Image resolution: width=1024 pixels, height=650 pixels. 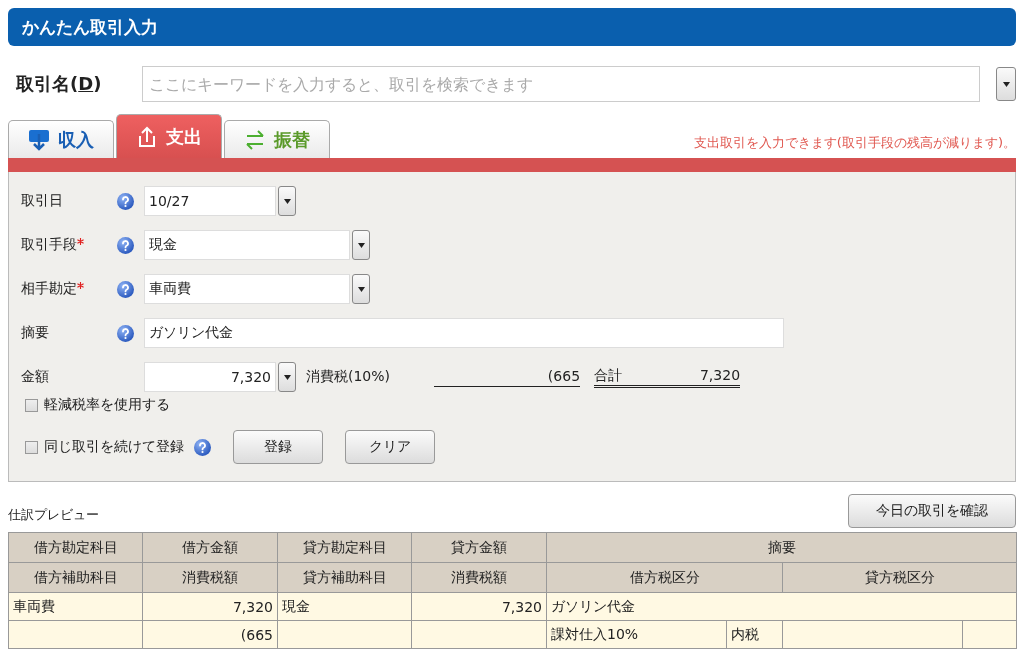 What do you see at coordinates (344, 577) in the screenshot?
I see `column-header: 貸方補助科目` at bounding box center [344, 577].